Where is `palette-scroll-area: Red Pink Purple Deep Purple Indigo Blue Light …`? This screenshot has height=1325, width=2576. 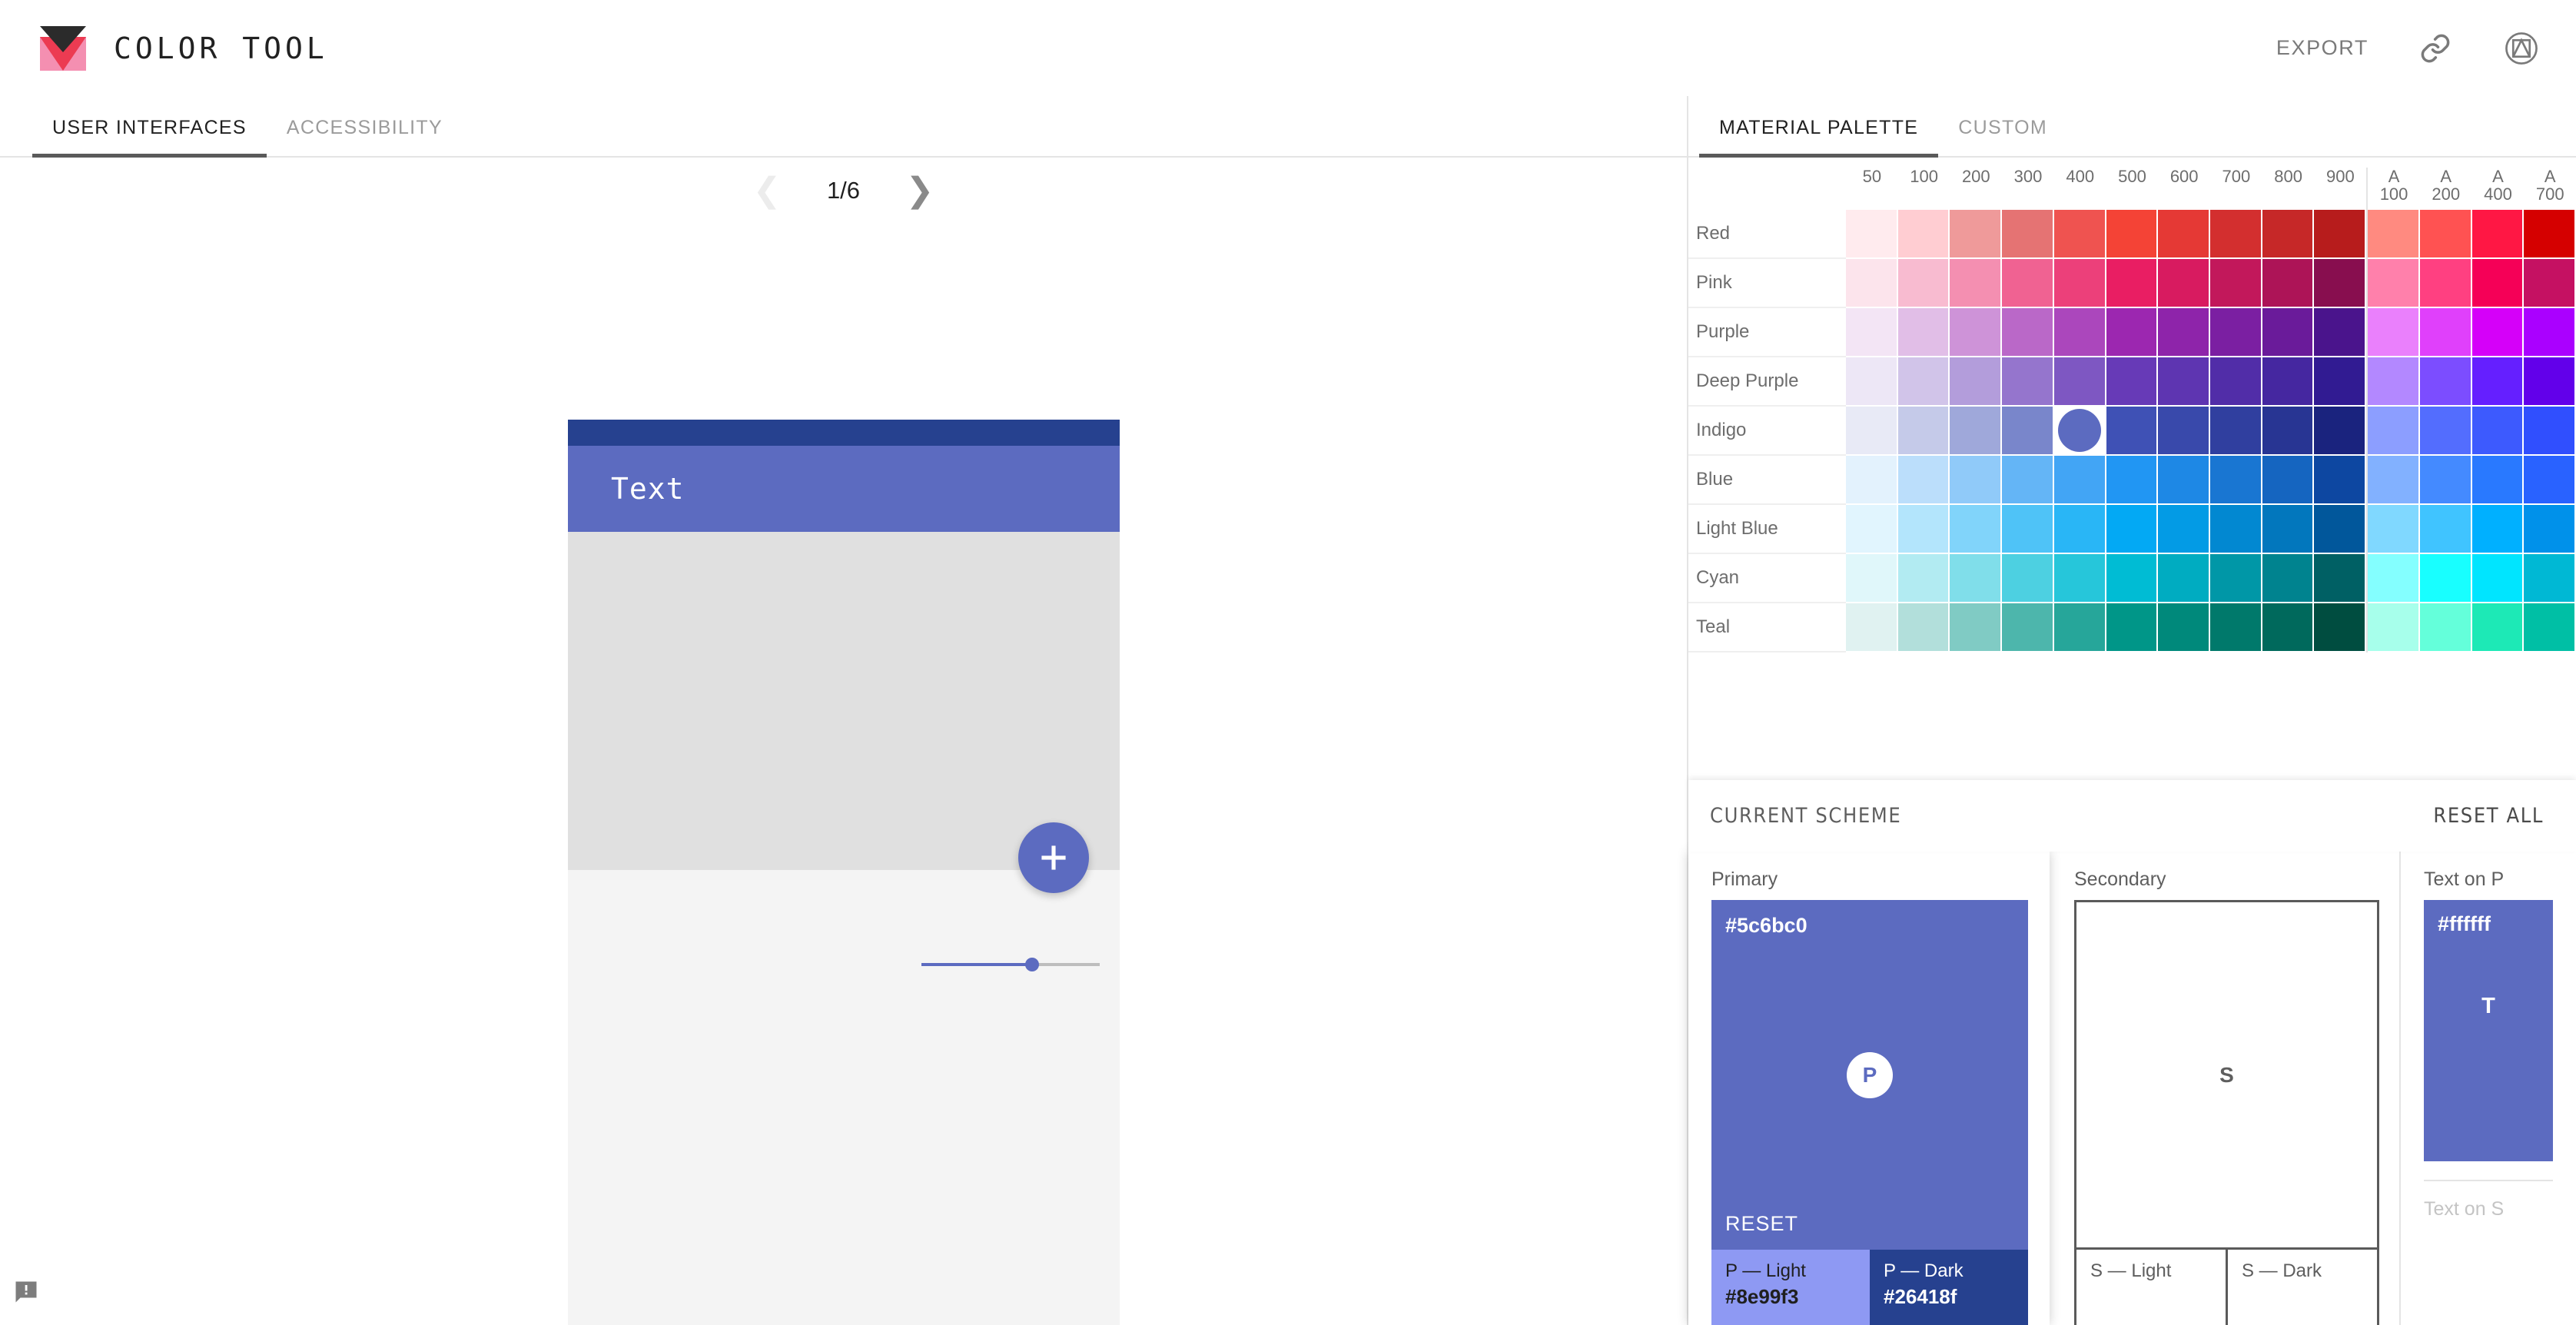
palette-scroll-area: Red Pink Purple Deep Purple Indigo Blue Light … is located at coordinates (2132, 495).